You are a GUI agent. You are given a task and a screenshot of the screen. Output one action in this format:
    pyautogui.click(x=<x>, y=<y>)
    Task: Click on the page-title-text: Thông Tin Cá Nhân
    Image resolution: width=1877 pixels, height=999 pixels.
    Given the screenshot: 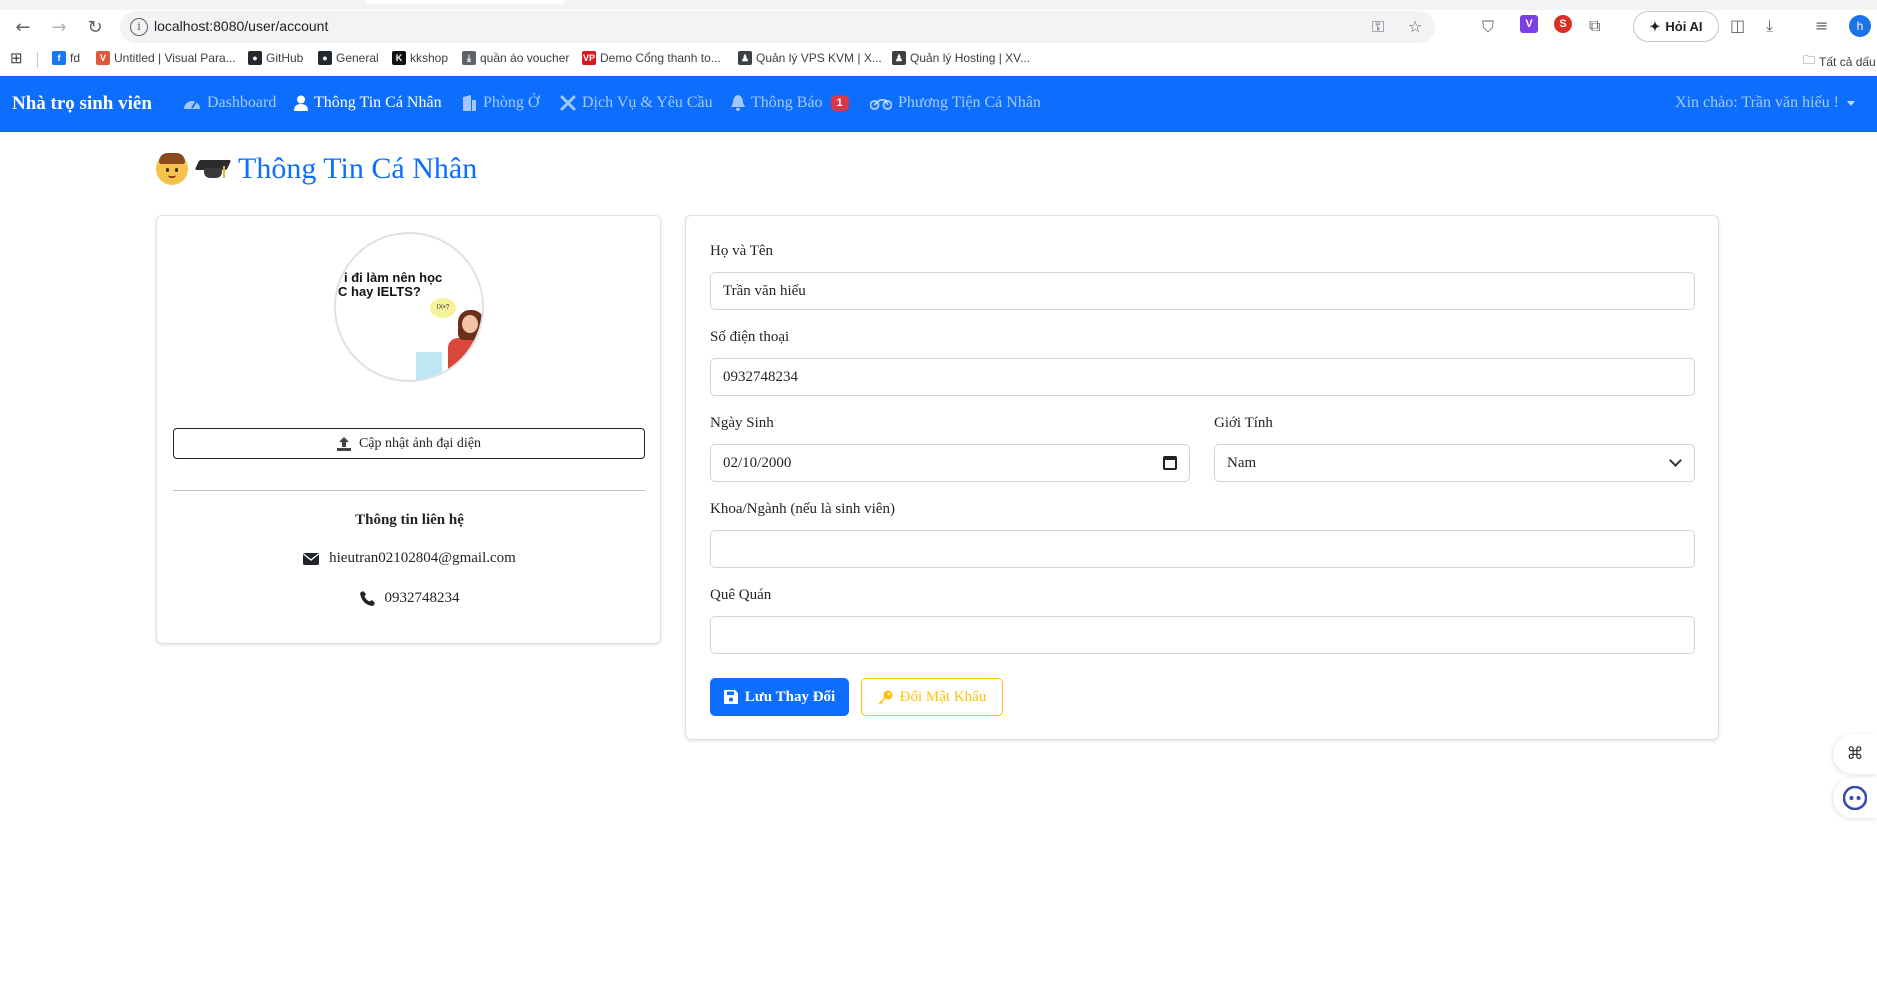 What is the action you would take?
    pyautogui.click(x=358, y=168)
    